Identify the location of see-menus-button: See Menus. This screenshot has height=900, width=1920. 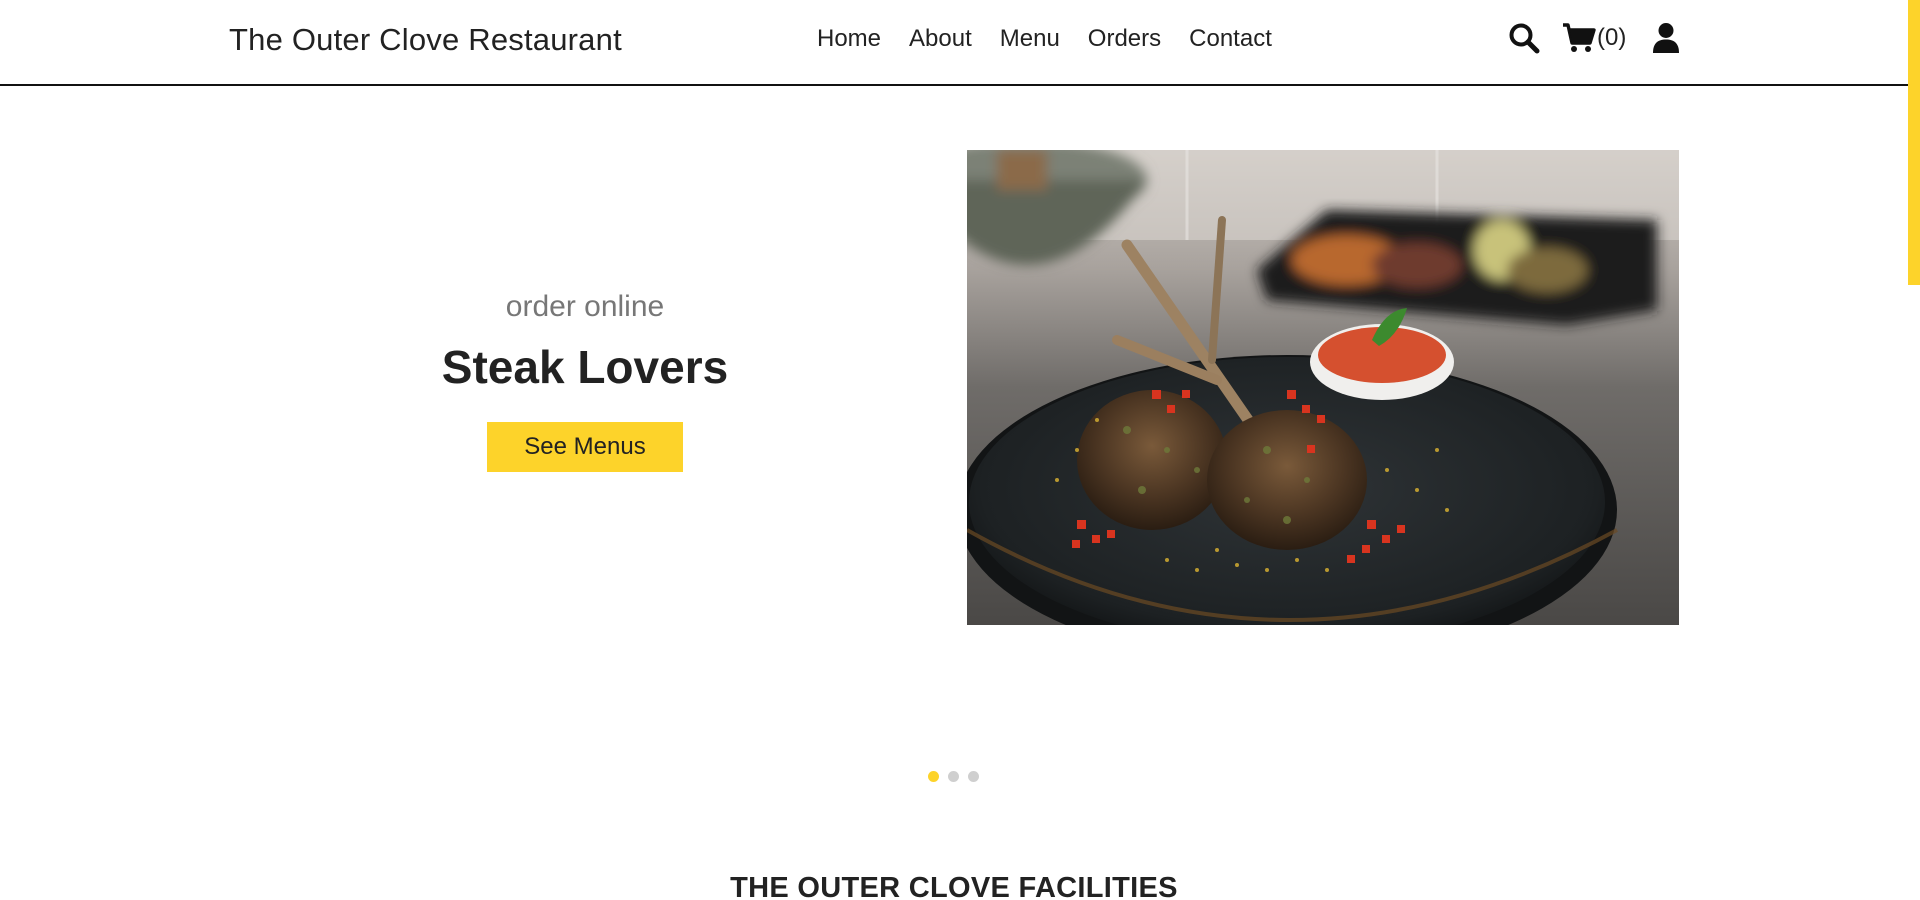
(585, 447).